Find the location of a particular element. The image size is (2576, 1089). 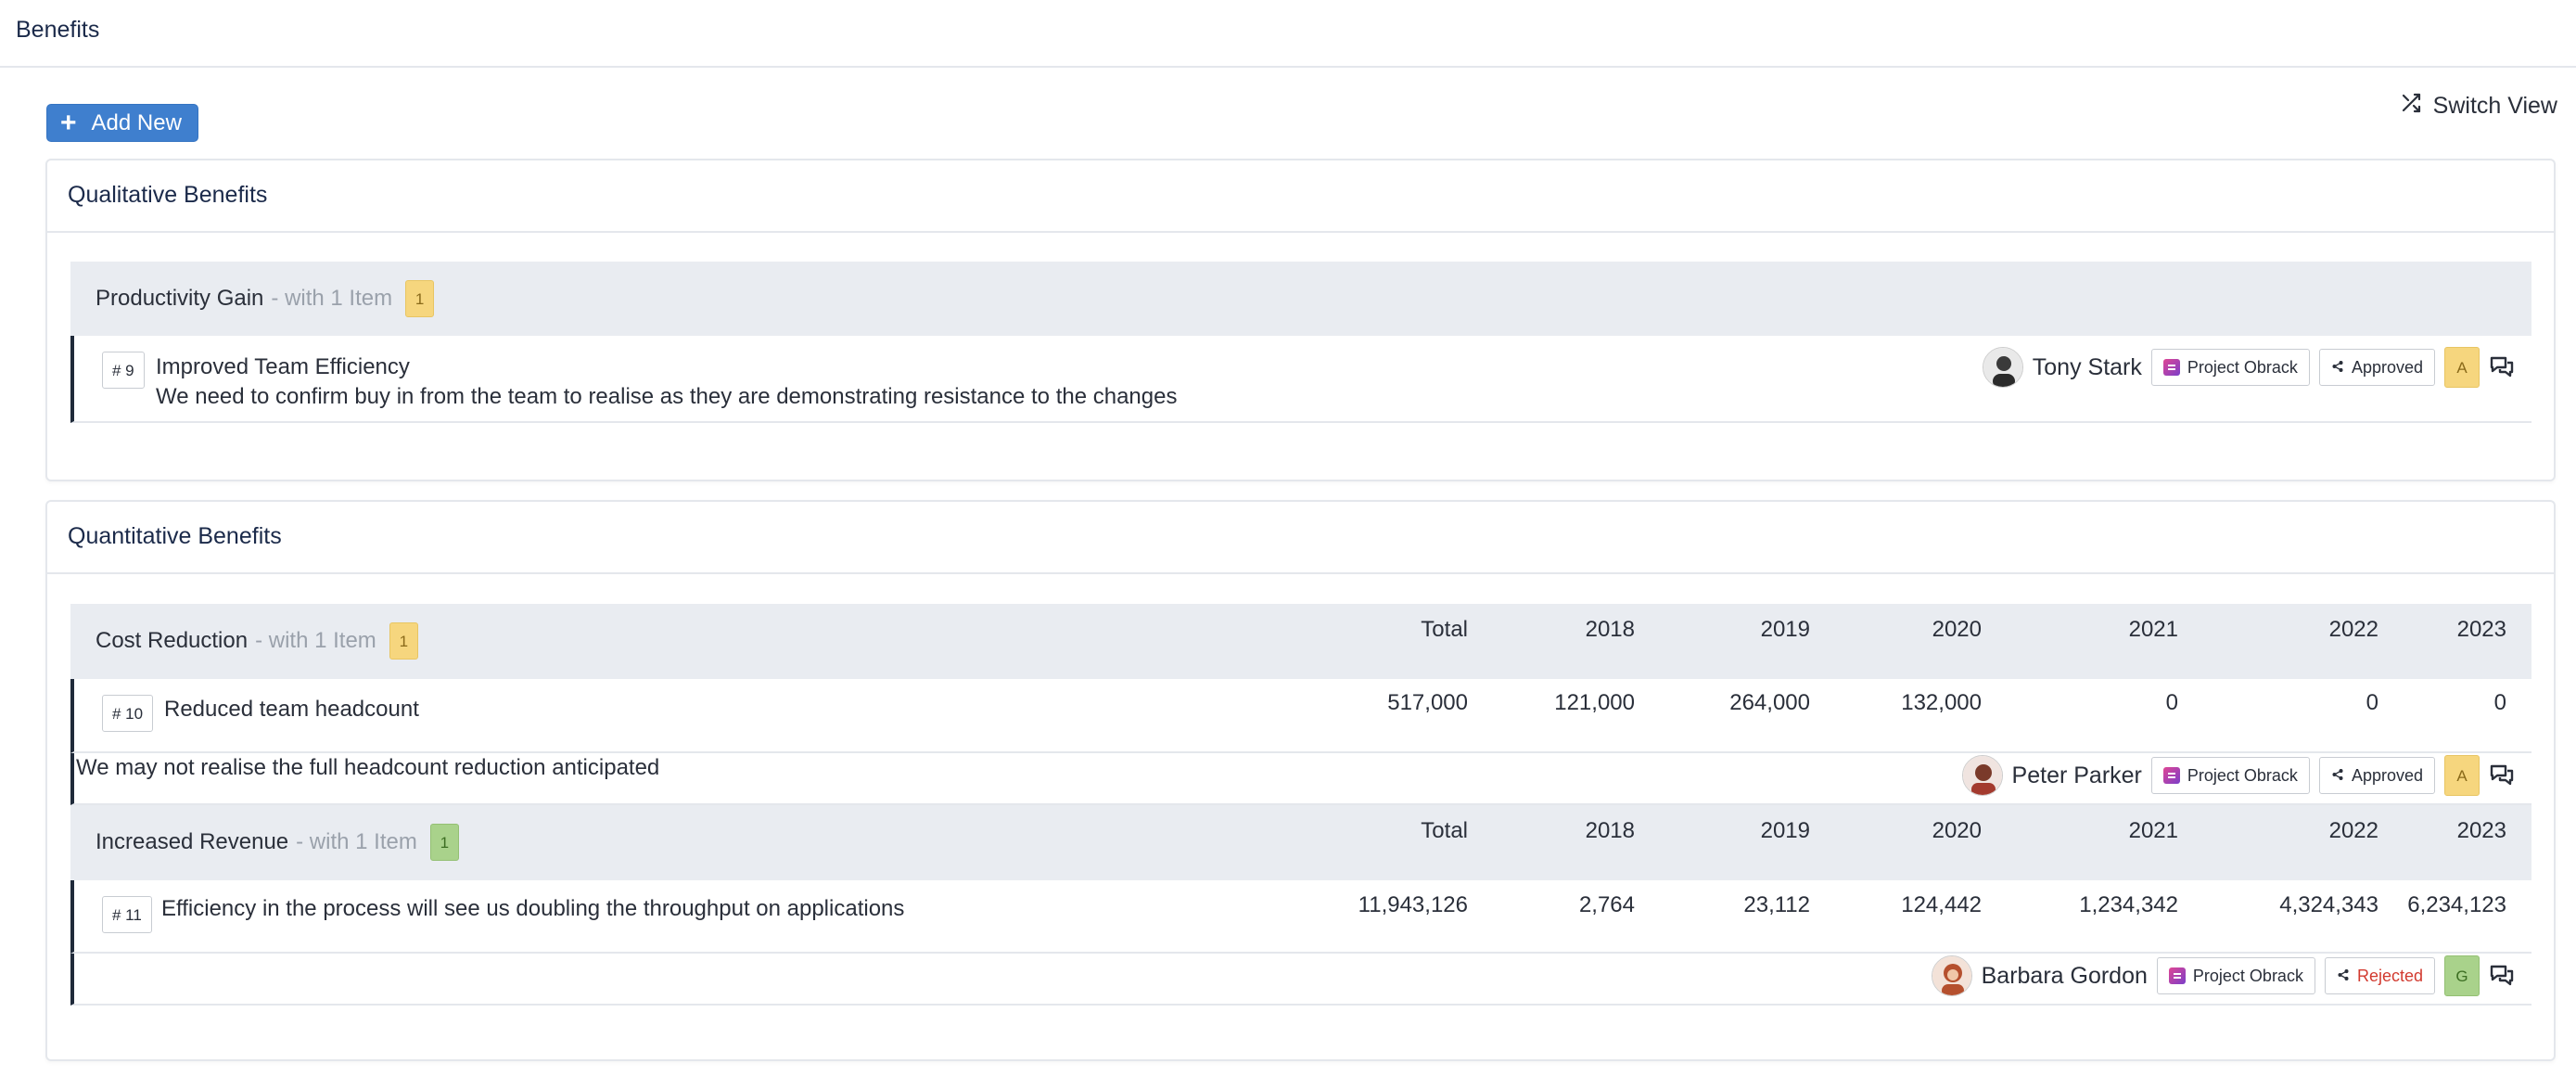

group-label: Increased Revenue - with 1 Item 1 is located at coordinates (277, 842).